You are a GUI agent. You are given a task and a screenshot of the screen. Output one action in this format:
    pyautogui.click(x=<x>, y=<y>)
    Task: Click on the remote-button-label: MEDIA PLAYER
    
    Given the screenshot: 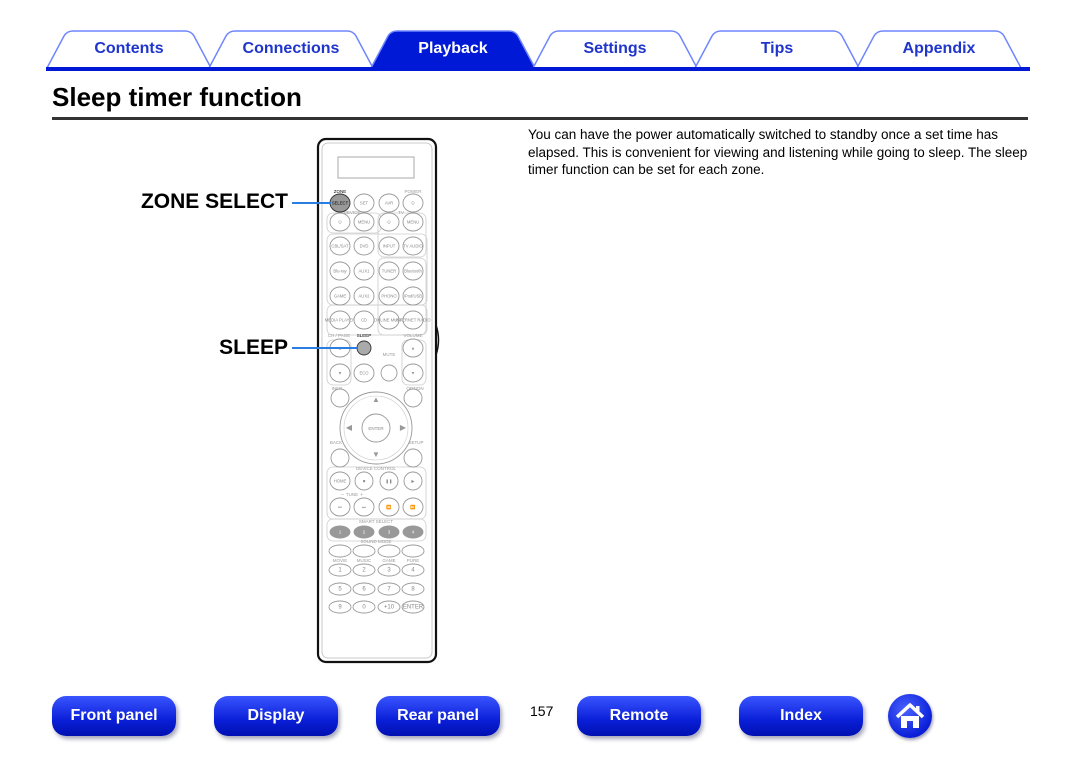 What is the action you would take?
    pyautogui.click(x=340, y=320)
    